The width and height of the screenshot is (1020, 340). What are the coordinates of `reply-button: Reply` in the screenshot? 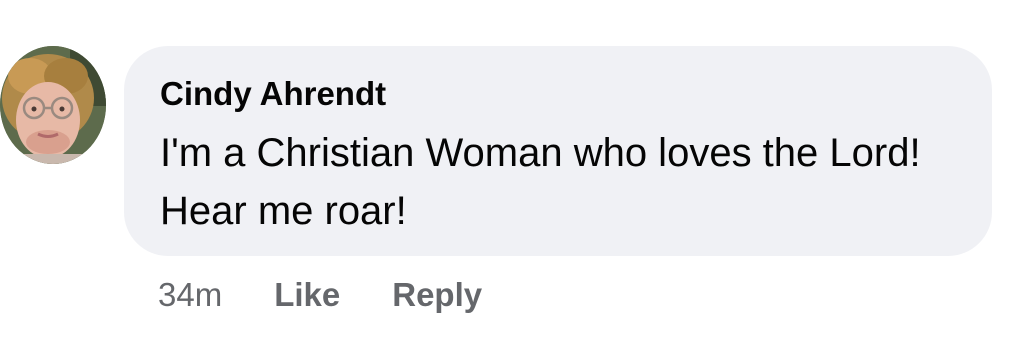 It's located at (437, 295).